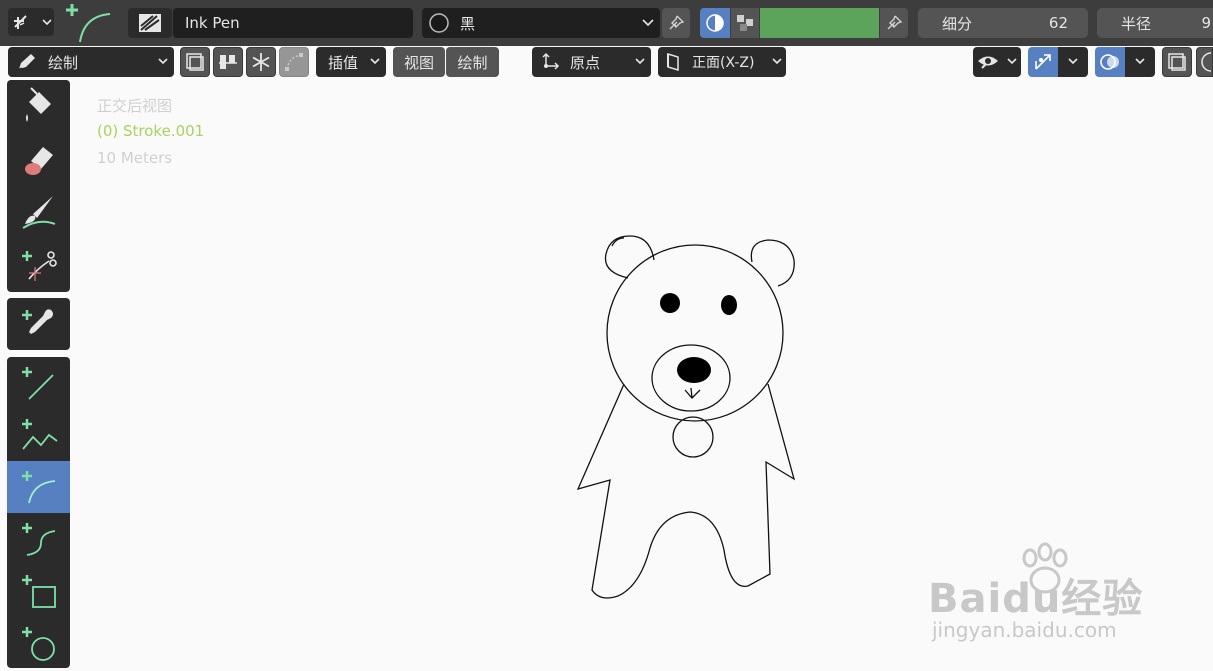  Describe the element at coordinates (729, 305) in the screenshot. I see `right-eye` at that location.